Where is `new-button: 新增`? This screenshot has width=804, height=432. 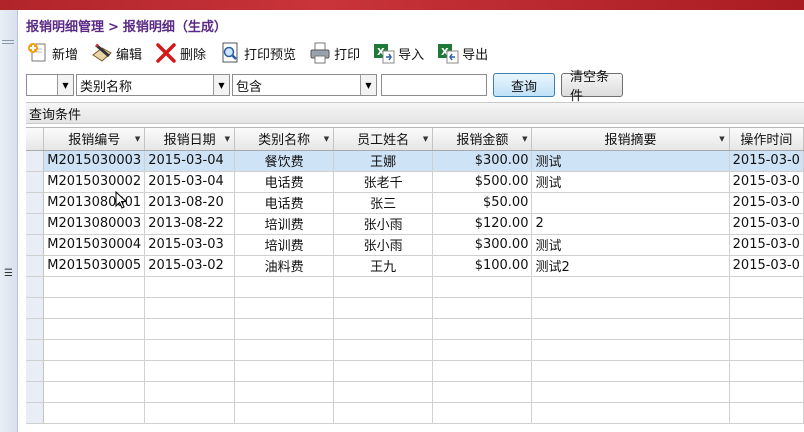
new-button: 新增 is located at coordinates (52, 53).